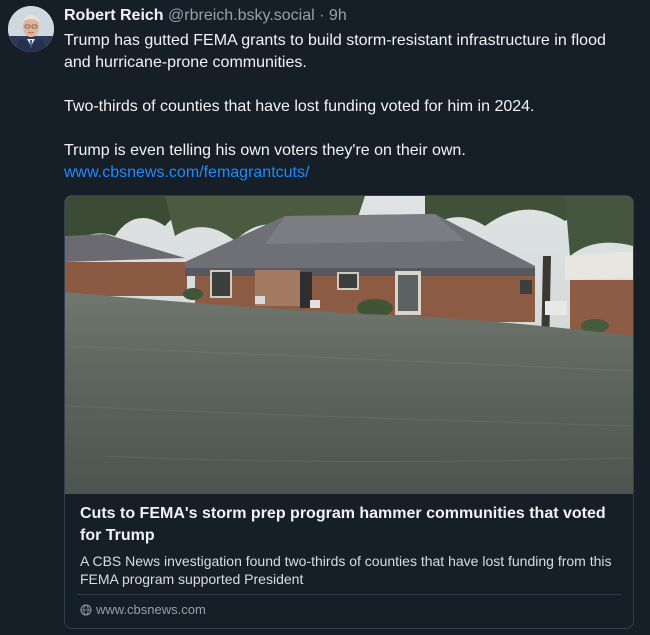 The image size is (650, 635). Describe the element at coordinates (114, 15) in the screenshot. I see `author-name: Robert Reich` at that location.